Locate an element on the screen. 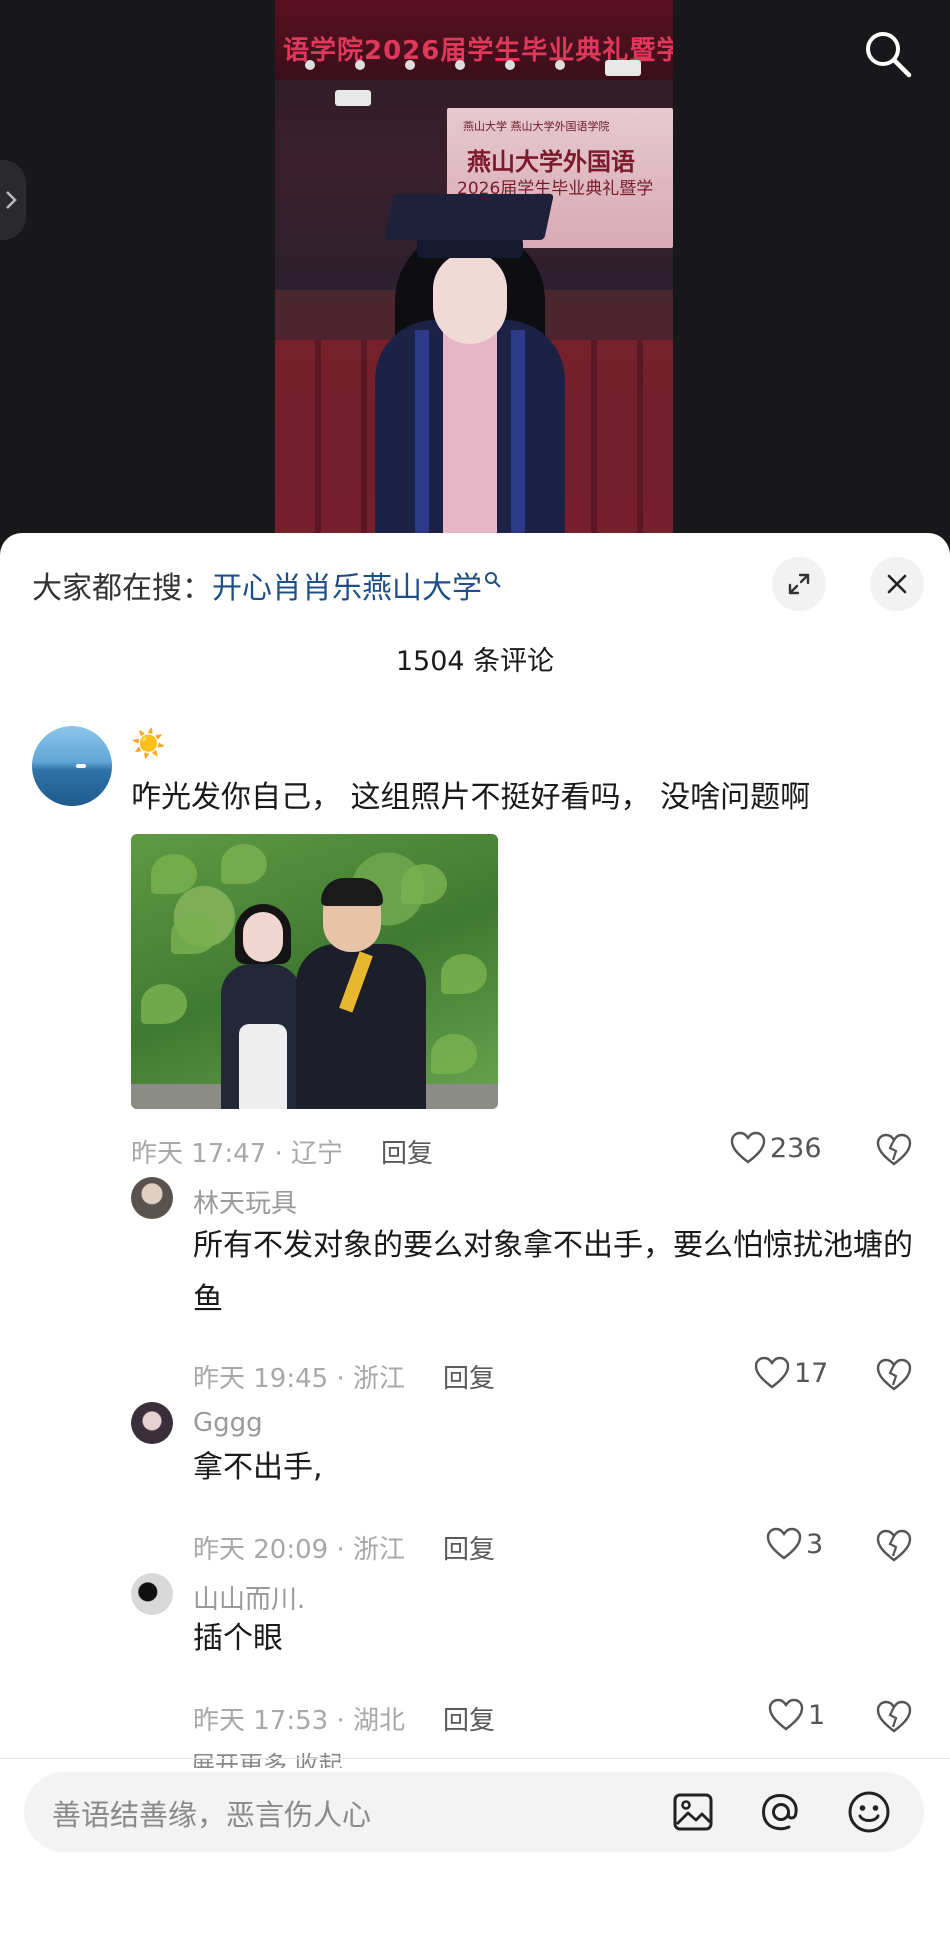 The height and width of the screenshot is (1937, 950). search-icon is located at coordinates (888, 54).